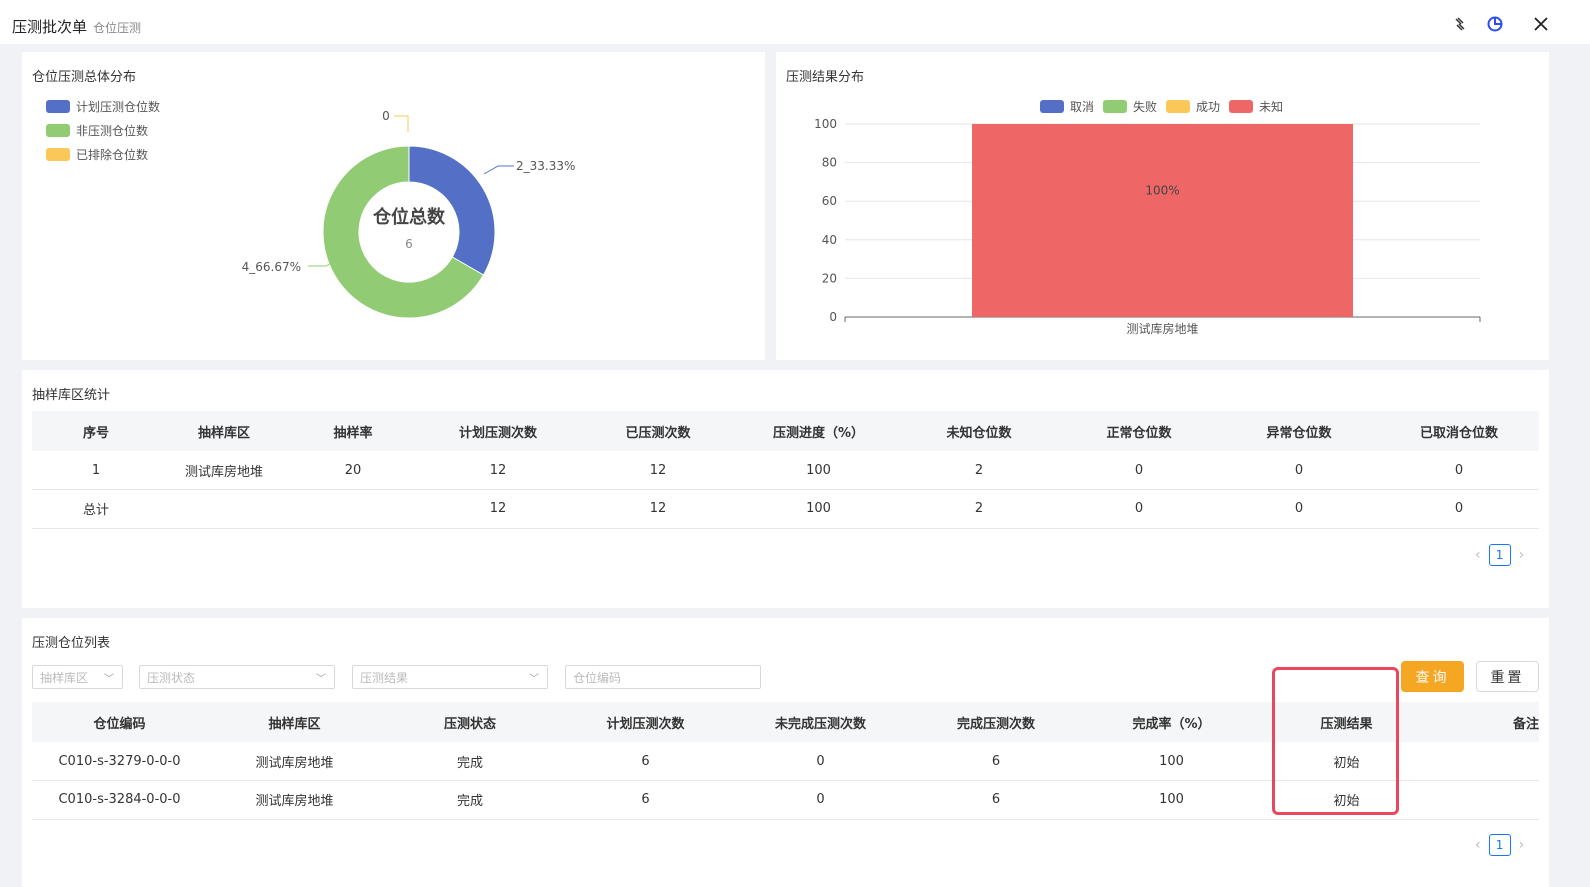 Image resolution: width=1590 pixels, height=887 pixels. I want to click on reset-button: 重置, so click(1507, 676).